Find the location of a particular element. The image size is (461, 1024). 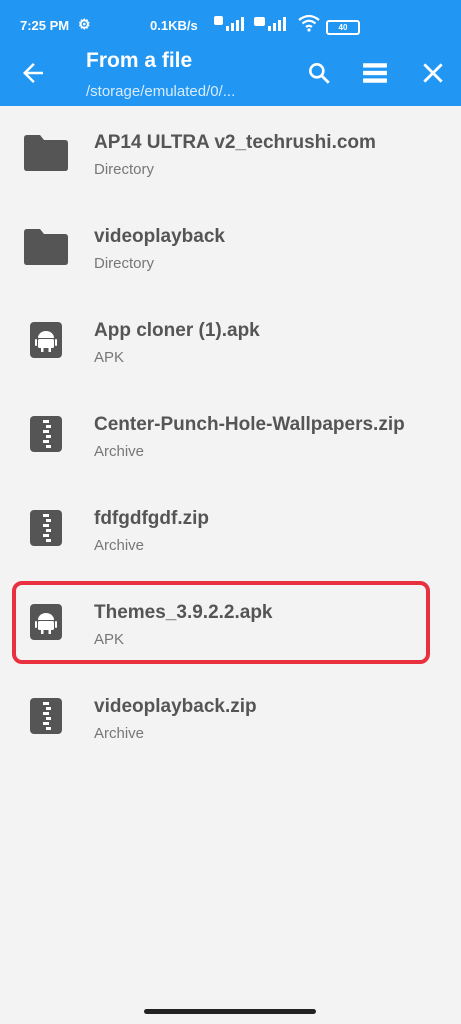

signal-icon is located at coordinates (229, 23).